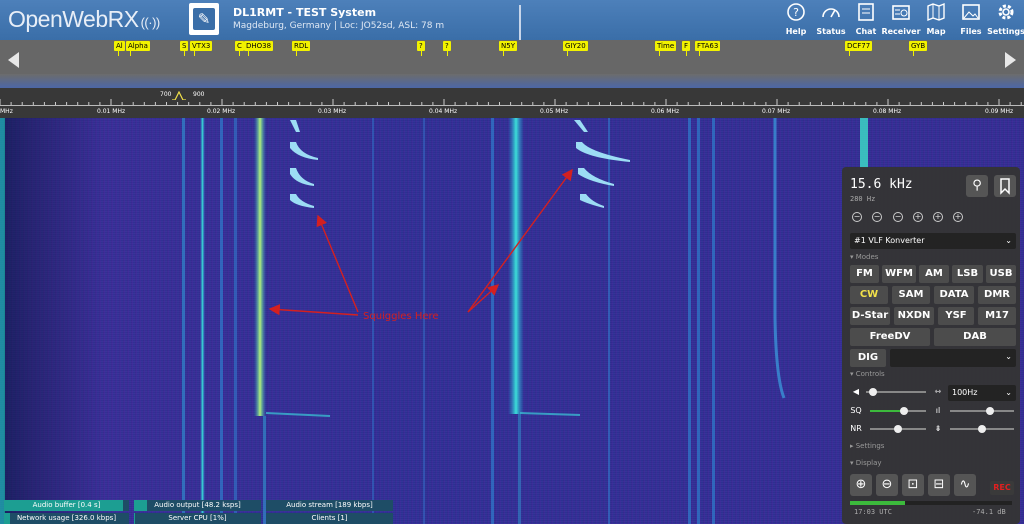  I want to click on mode-dig-button: DIG, so click(868, 358).